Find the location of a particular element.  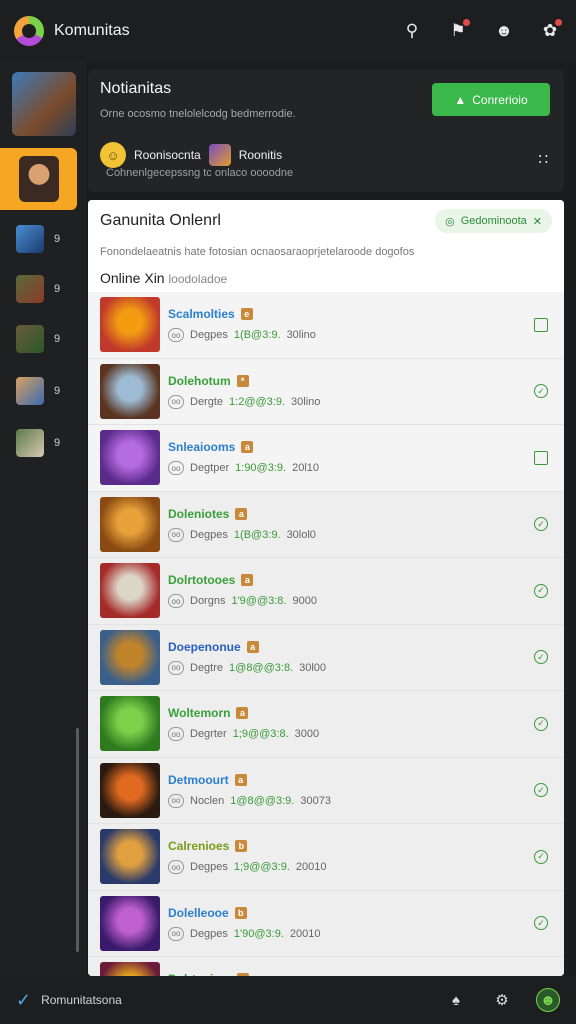

bottom-icons: ♠ ⚙ ☻ is located at coordinates (502, 1000).